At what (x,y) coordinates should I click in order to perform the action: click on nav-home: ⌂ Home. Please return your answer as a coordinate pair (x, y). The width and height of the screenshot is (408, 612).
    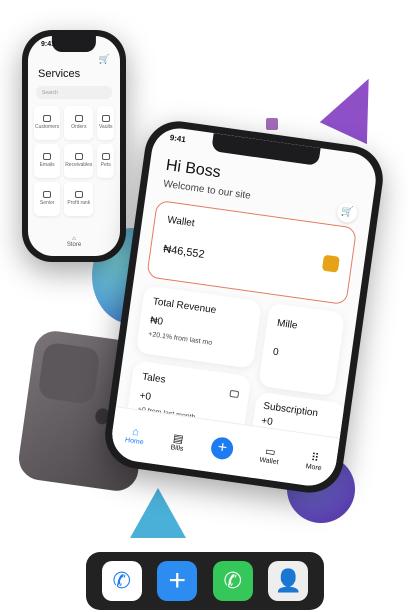
    Looking at the image, I should click on (135, 436).